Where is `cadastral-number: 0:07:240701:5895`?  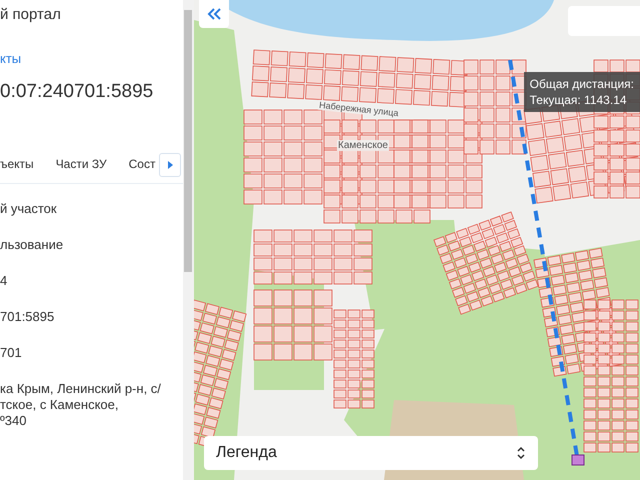 cadastral-number: 0:07:240701:5895 is located at coordinates (77, 92).